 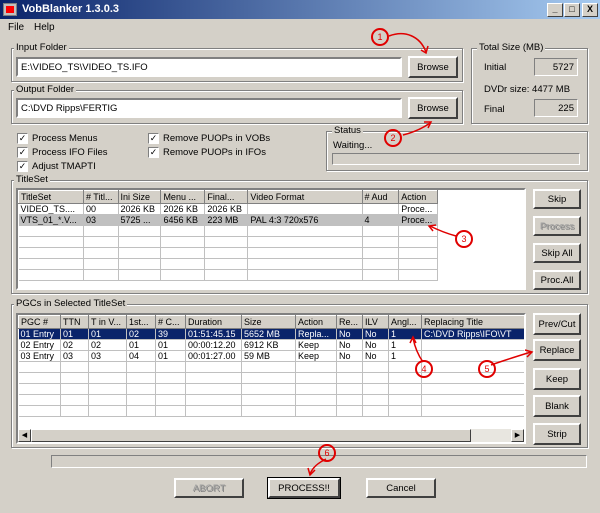 What do you see at coordinates (457, 151) in the screenshot?
I see `status-group` at bounding box center [457, 151].